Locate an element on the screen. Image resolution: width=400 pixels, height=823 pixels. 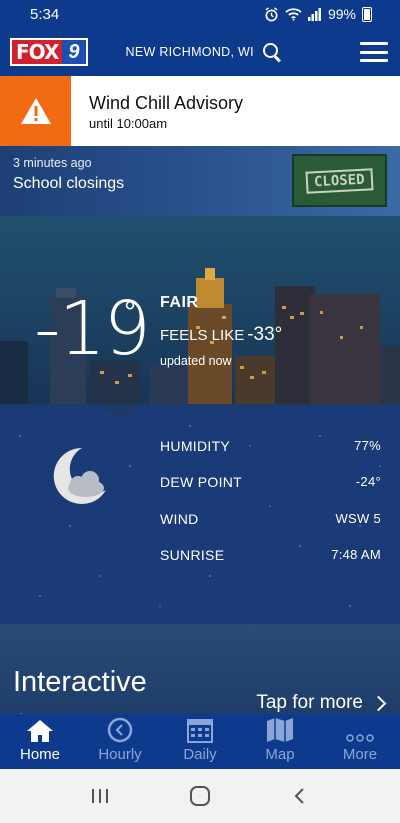
tap-for-more-link: Tap for more is located at coordinates (321, 703).